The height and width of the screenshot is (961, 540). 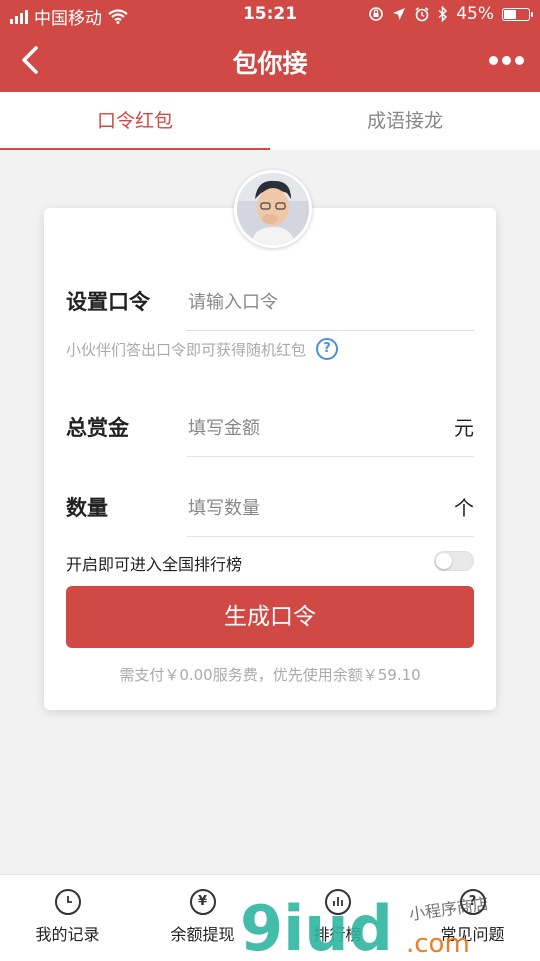 What do you see at coordinates (330, 432) in the screenshot?
I see `amount-input: 填写金额 元` at bounding box center [330, 432].